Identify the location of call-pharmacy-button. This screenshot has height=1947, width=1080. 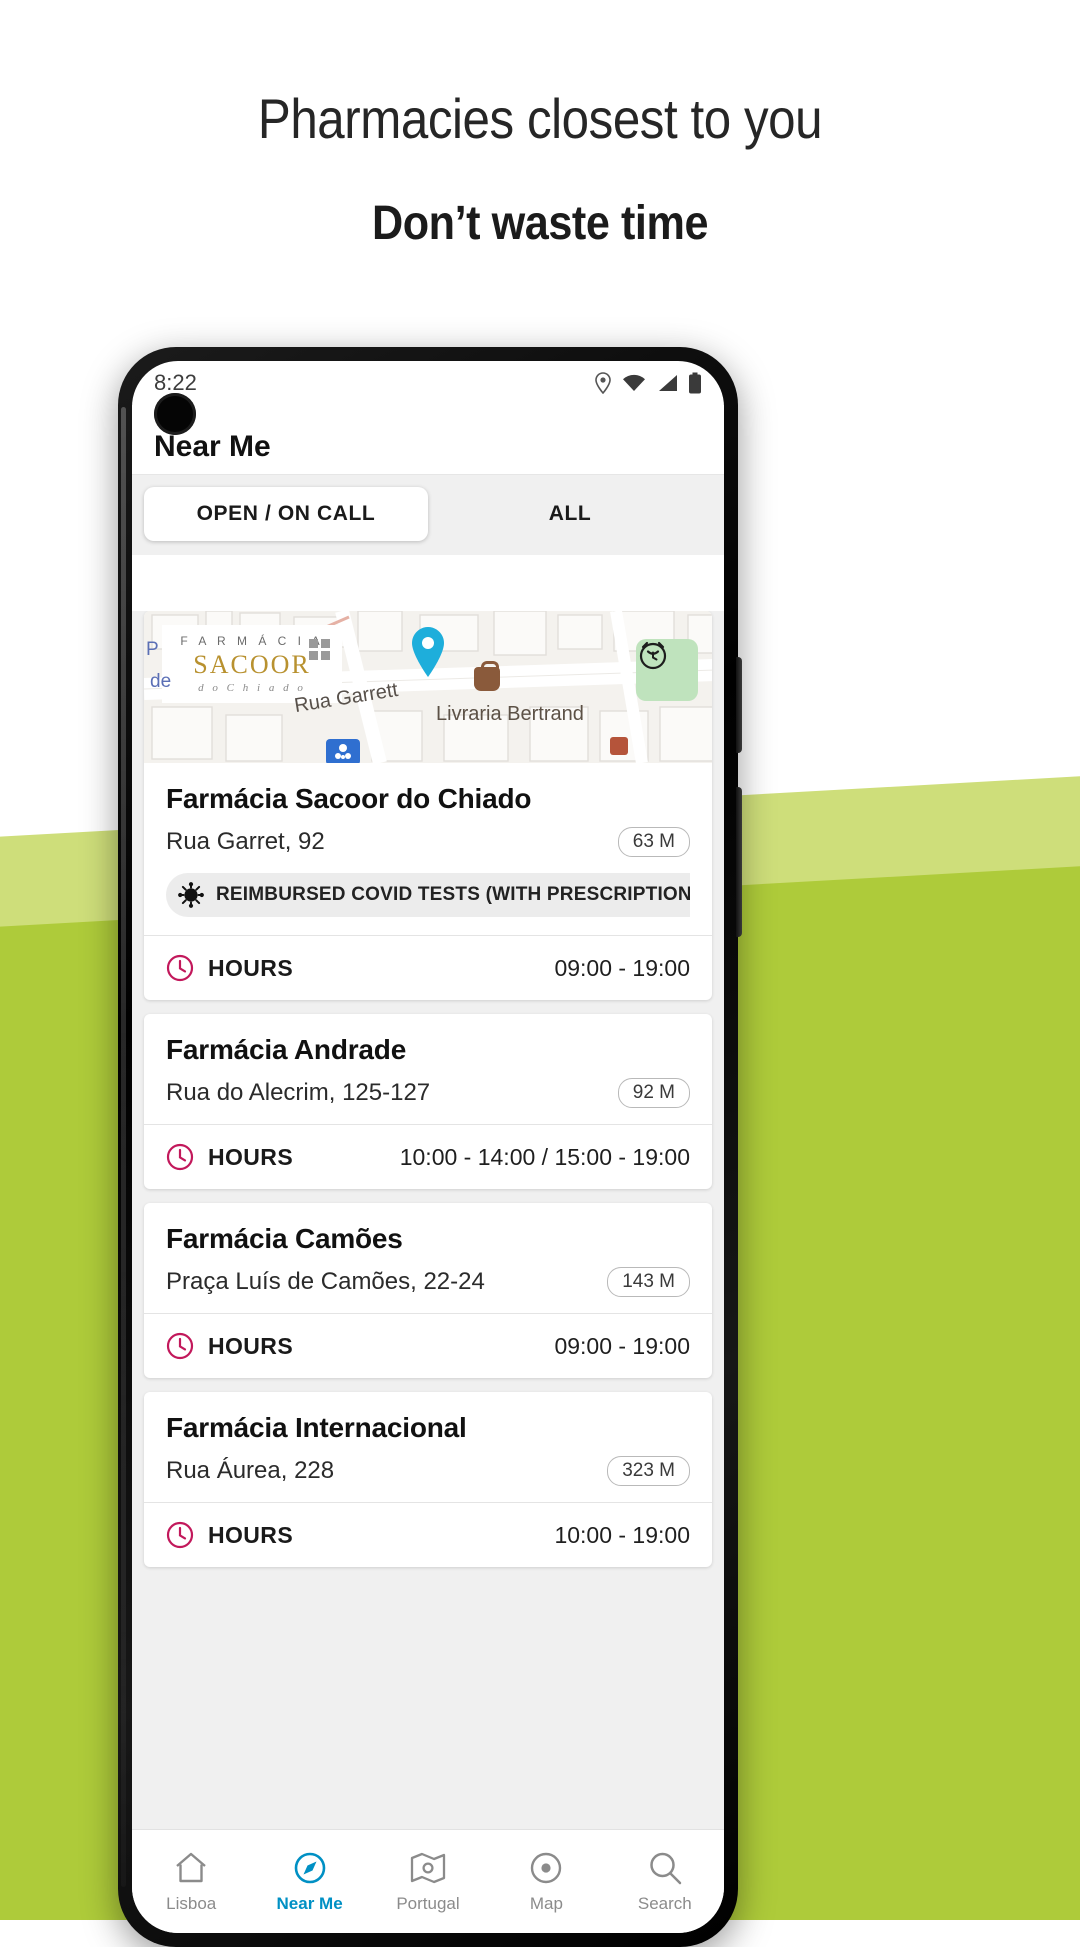
(667, 670).